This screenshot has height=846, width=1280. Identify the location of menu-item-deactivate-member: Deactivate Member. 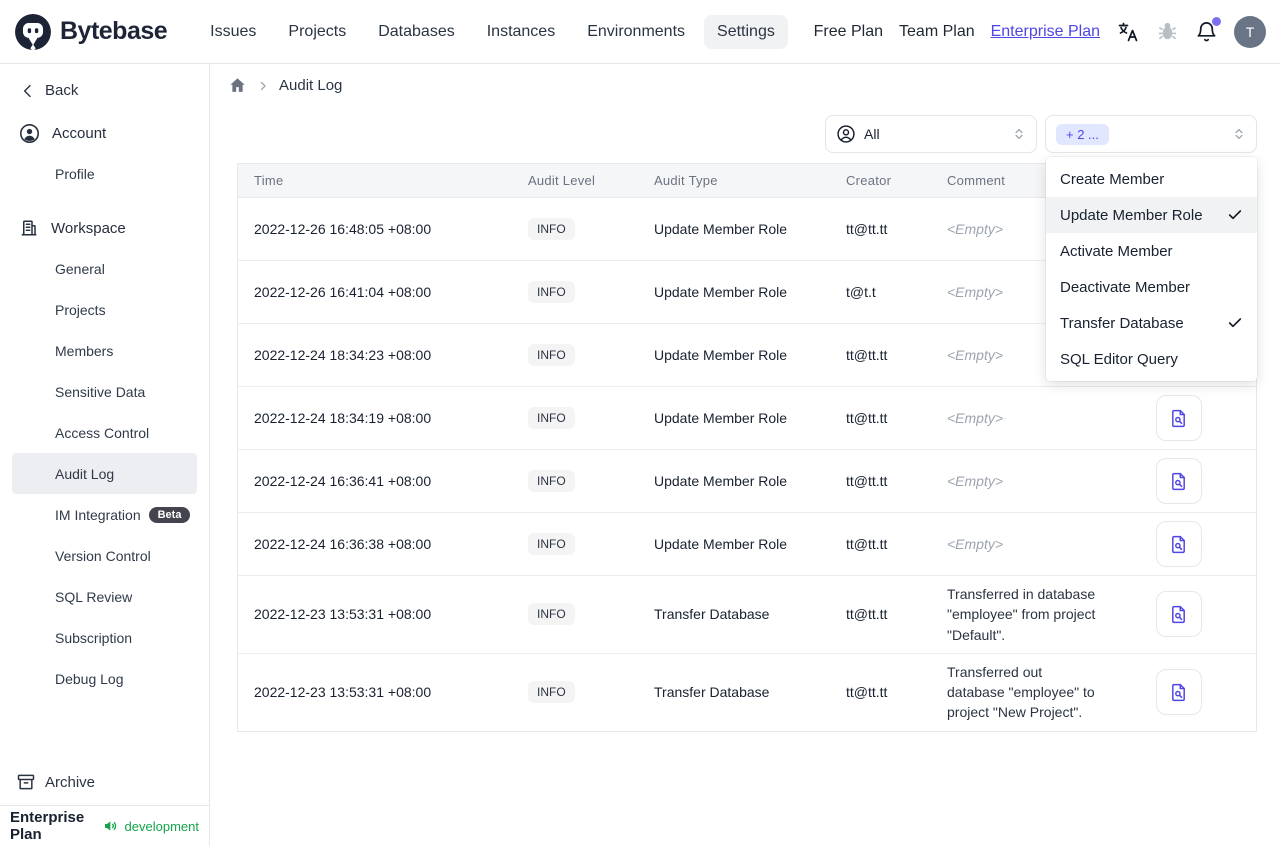
(1151, 287).